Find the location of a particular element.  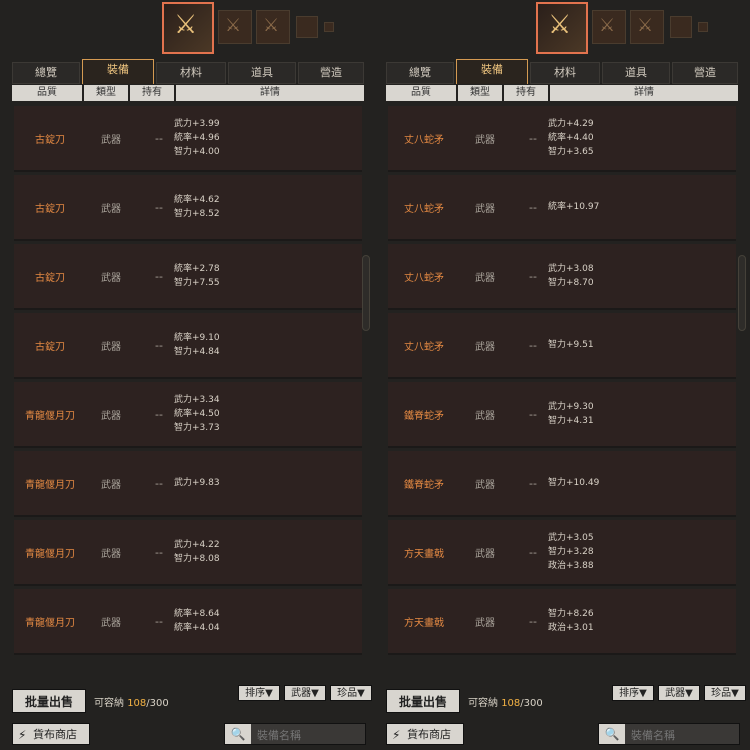

equipment-row: 青龍偃月刀 武器 -- 武力+4.22 智力+8.08 is located at coordinates (188, 553).